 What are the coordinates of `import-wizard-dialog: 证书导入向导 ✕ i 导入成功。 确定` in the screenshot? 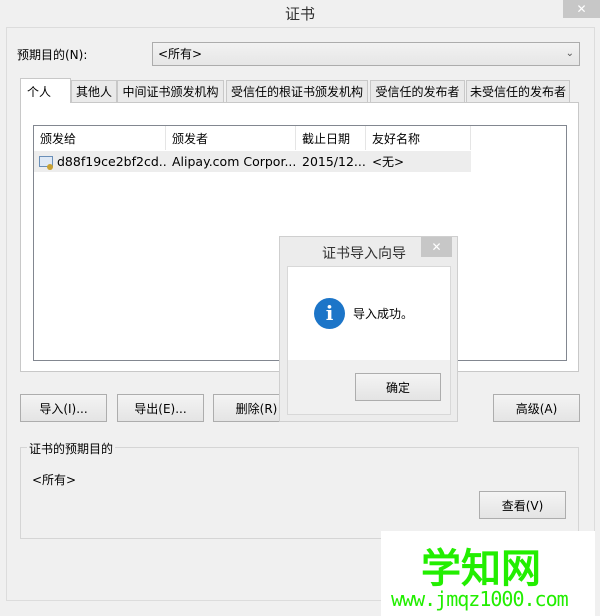 It's located at (368, 329).